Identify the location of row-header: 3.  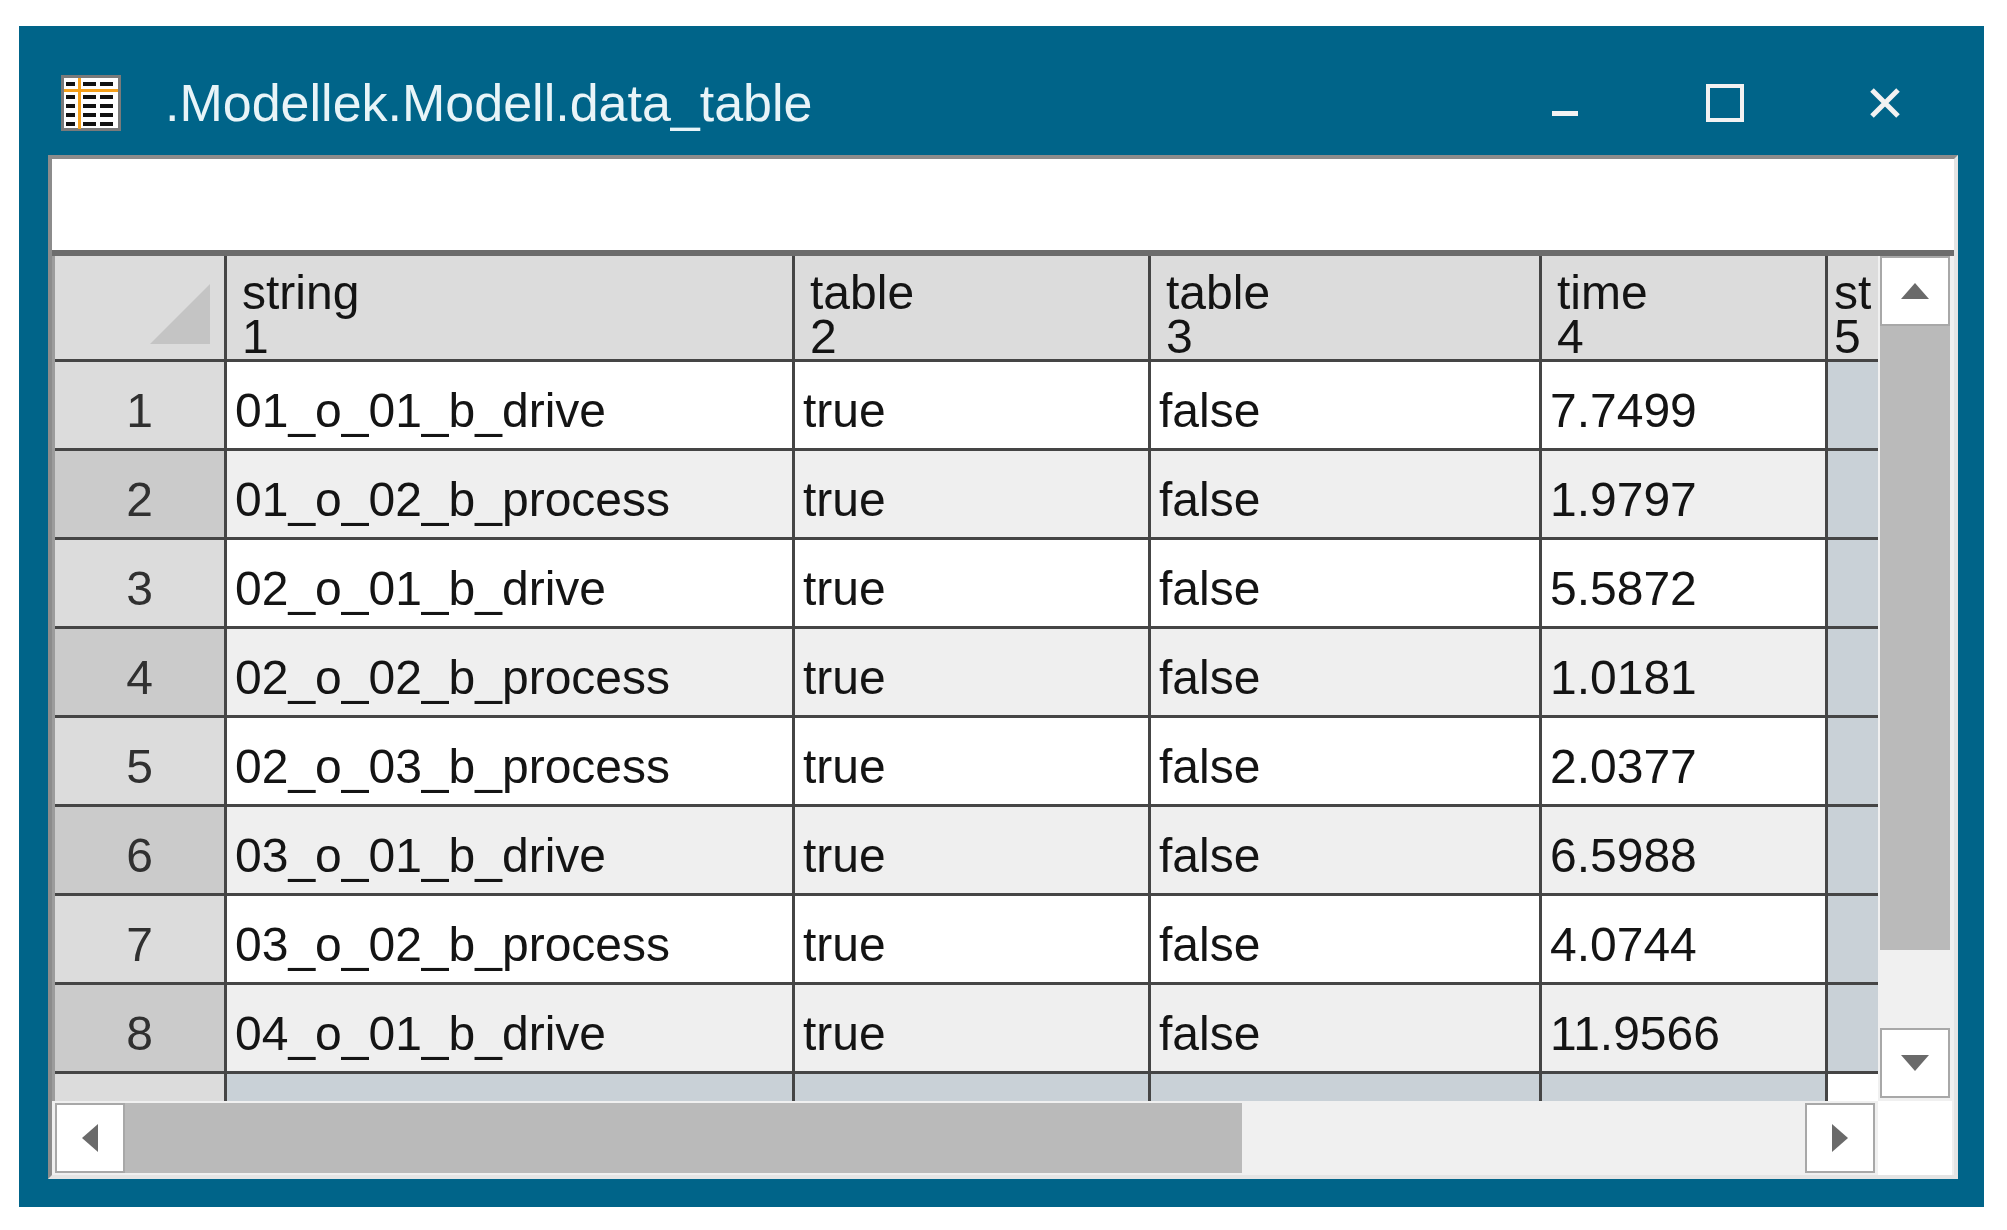
(139, 583).